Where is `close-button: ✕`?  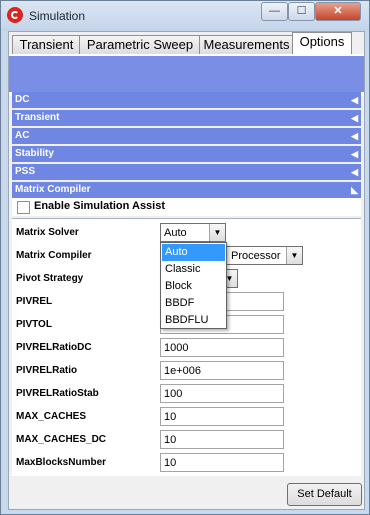
close-button: ✕ is located at coordinates (338, 11).